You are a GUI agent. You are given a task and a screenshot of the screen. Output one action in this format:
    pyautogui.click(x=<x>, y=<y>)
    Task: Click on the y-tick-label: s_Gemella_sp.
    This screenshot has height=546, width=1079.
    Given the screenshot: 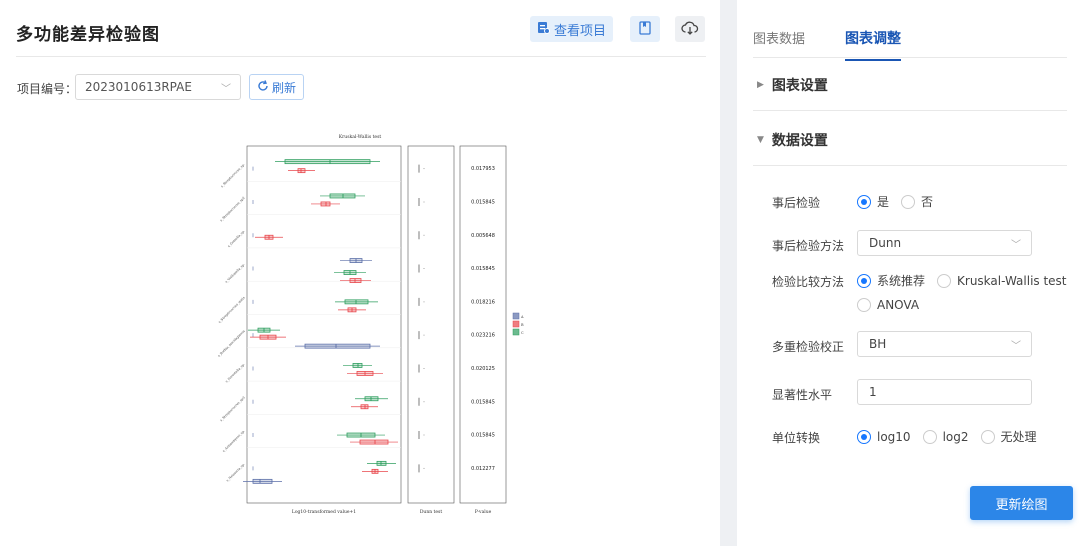 What is the action you would take?
    pyautogui.click(x=236, y=238)
    